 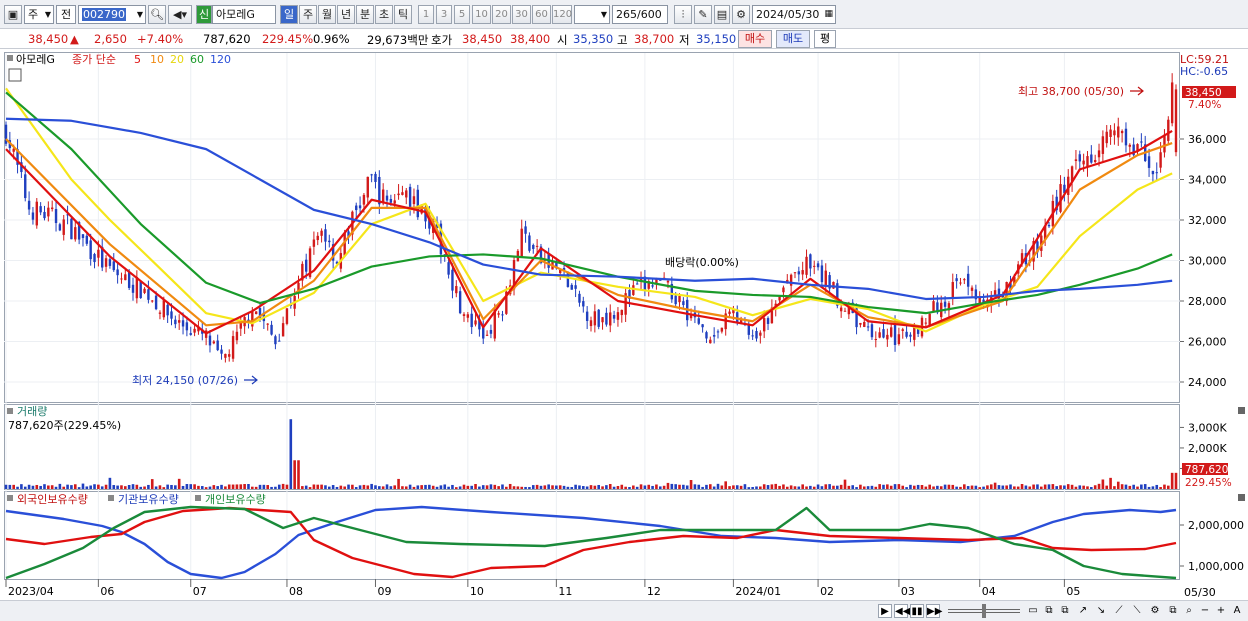 I want to click on date-field: 2024/05/30 ▦, so click(x=794, y=14).